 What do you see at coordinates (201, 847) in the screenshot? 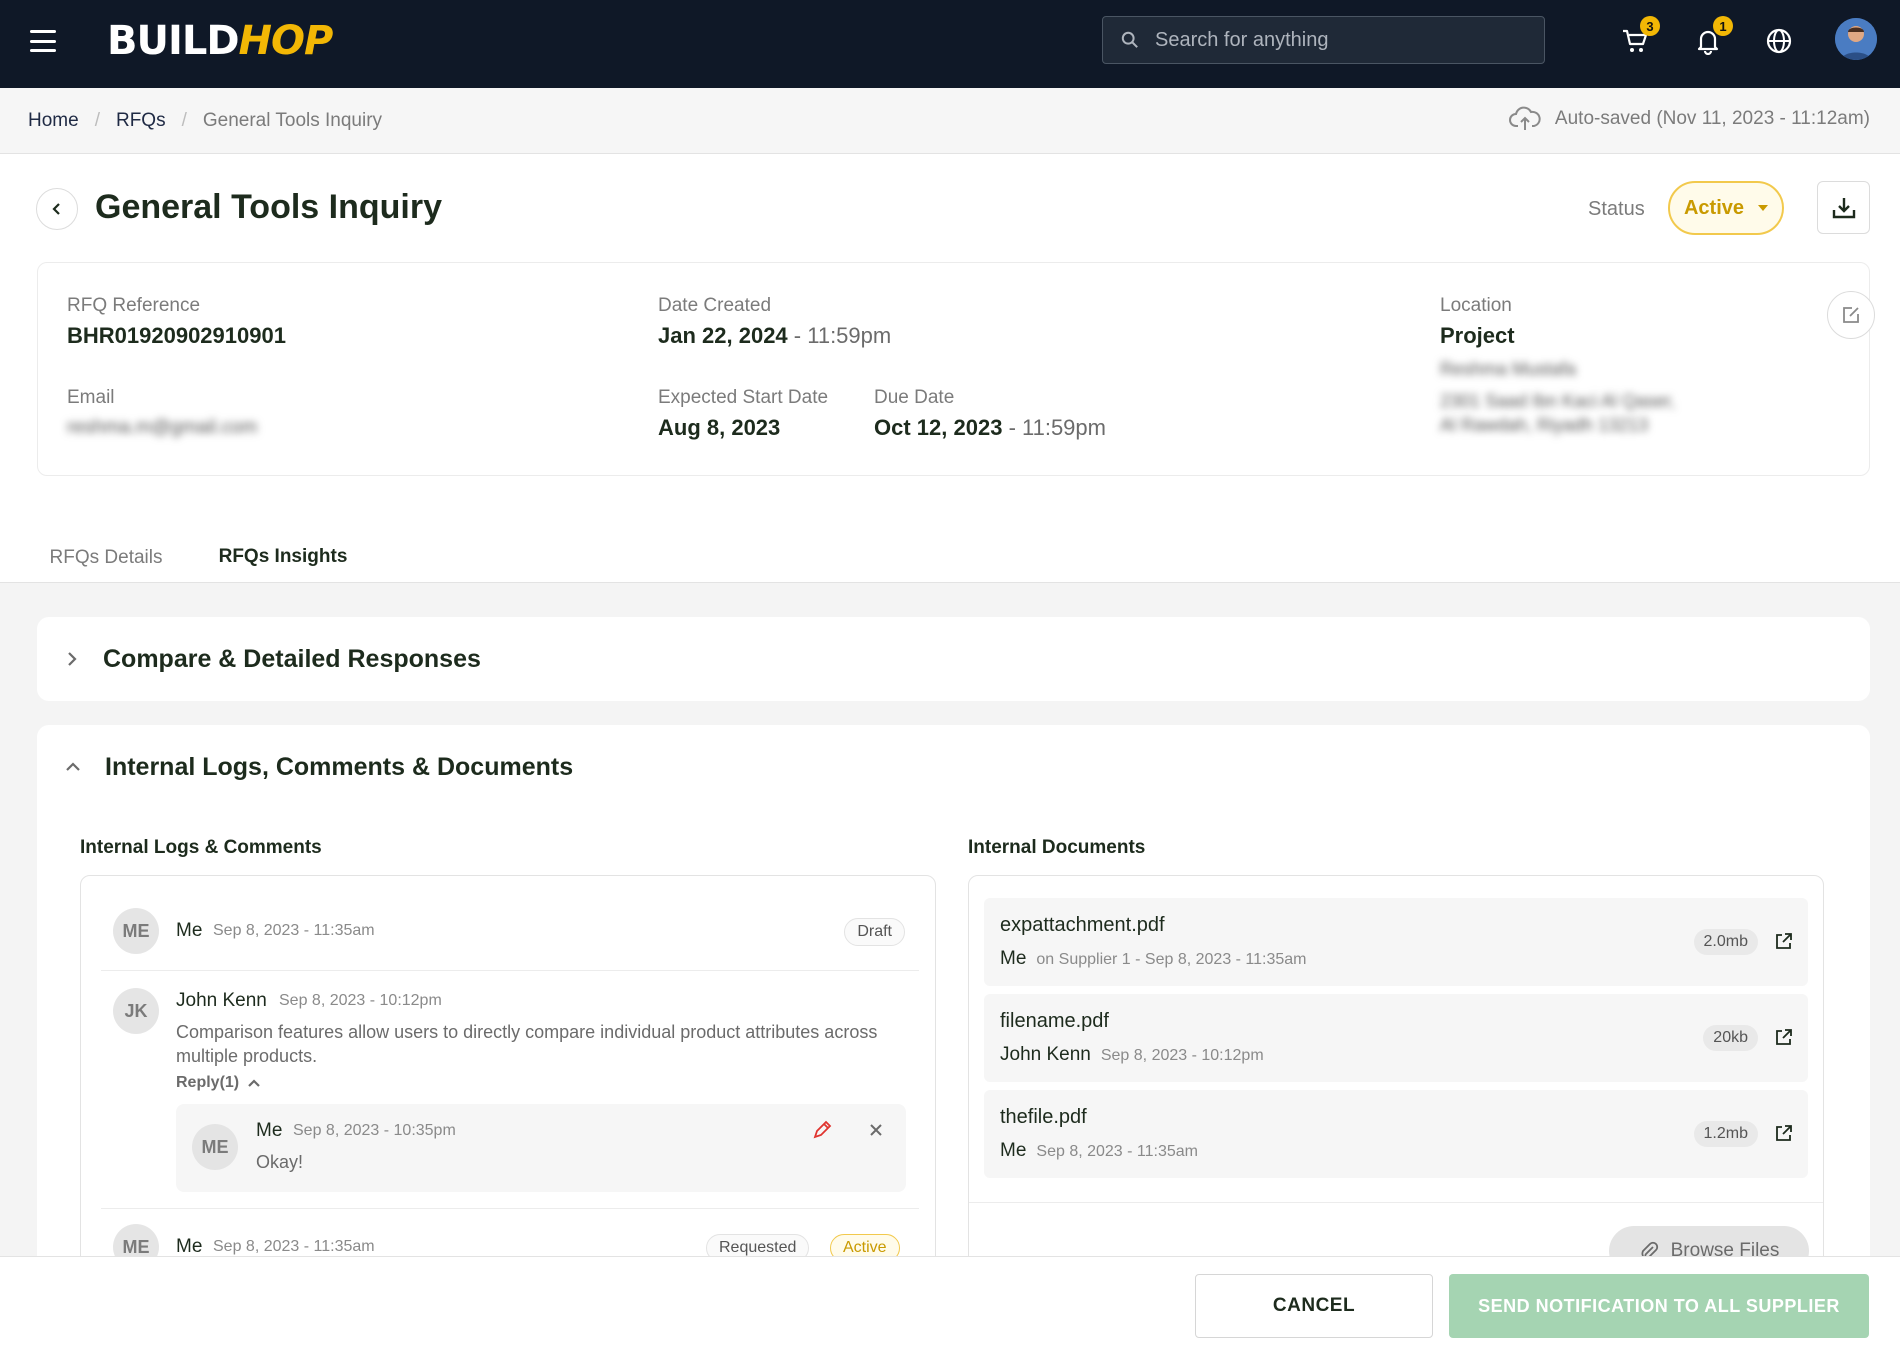
I see `internal-logs-subtitle: Internal Logs & Comments` at bounding box center [201, 847].